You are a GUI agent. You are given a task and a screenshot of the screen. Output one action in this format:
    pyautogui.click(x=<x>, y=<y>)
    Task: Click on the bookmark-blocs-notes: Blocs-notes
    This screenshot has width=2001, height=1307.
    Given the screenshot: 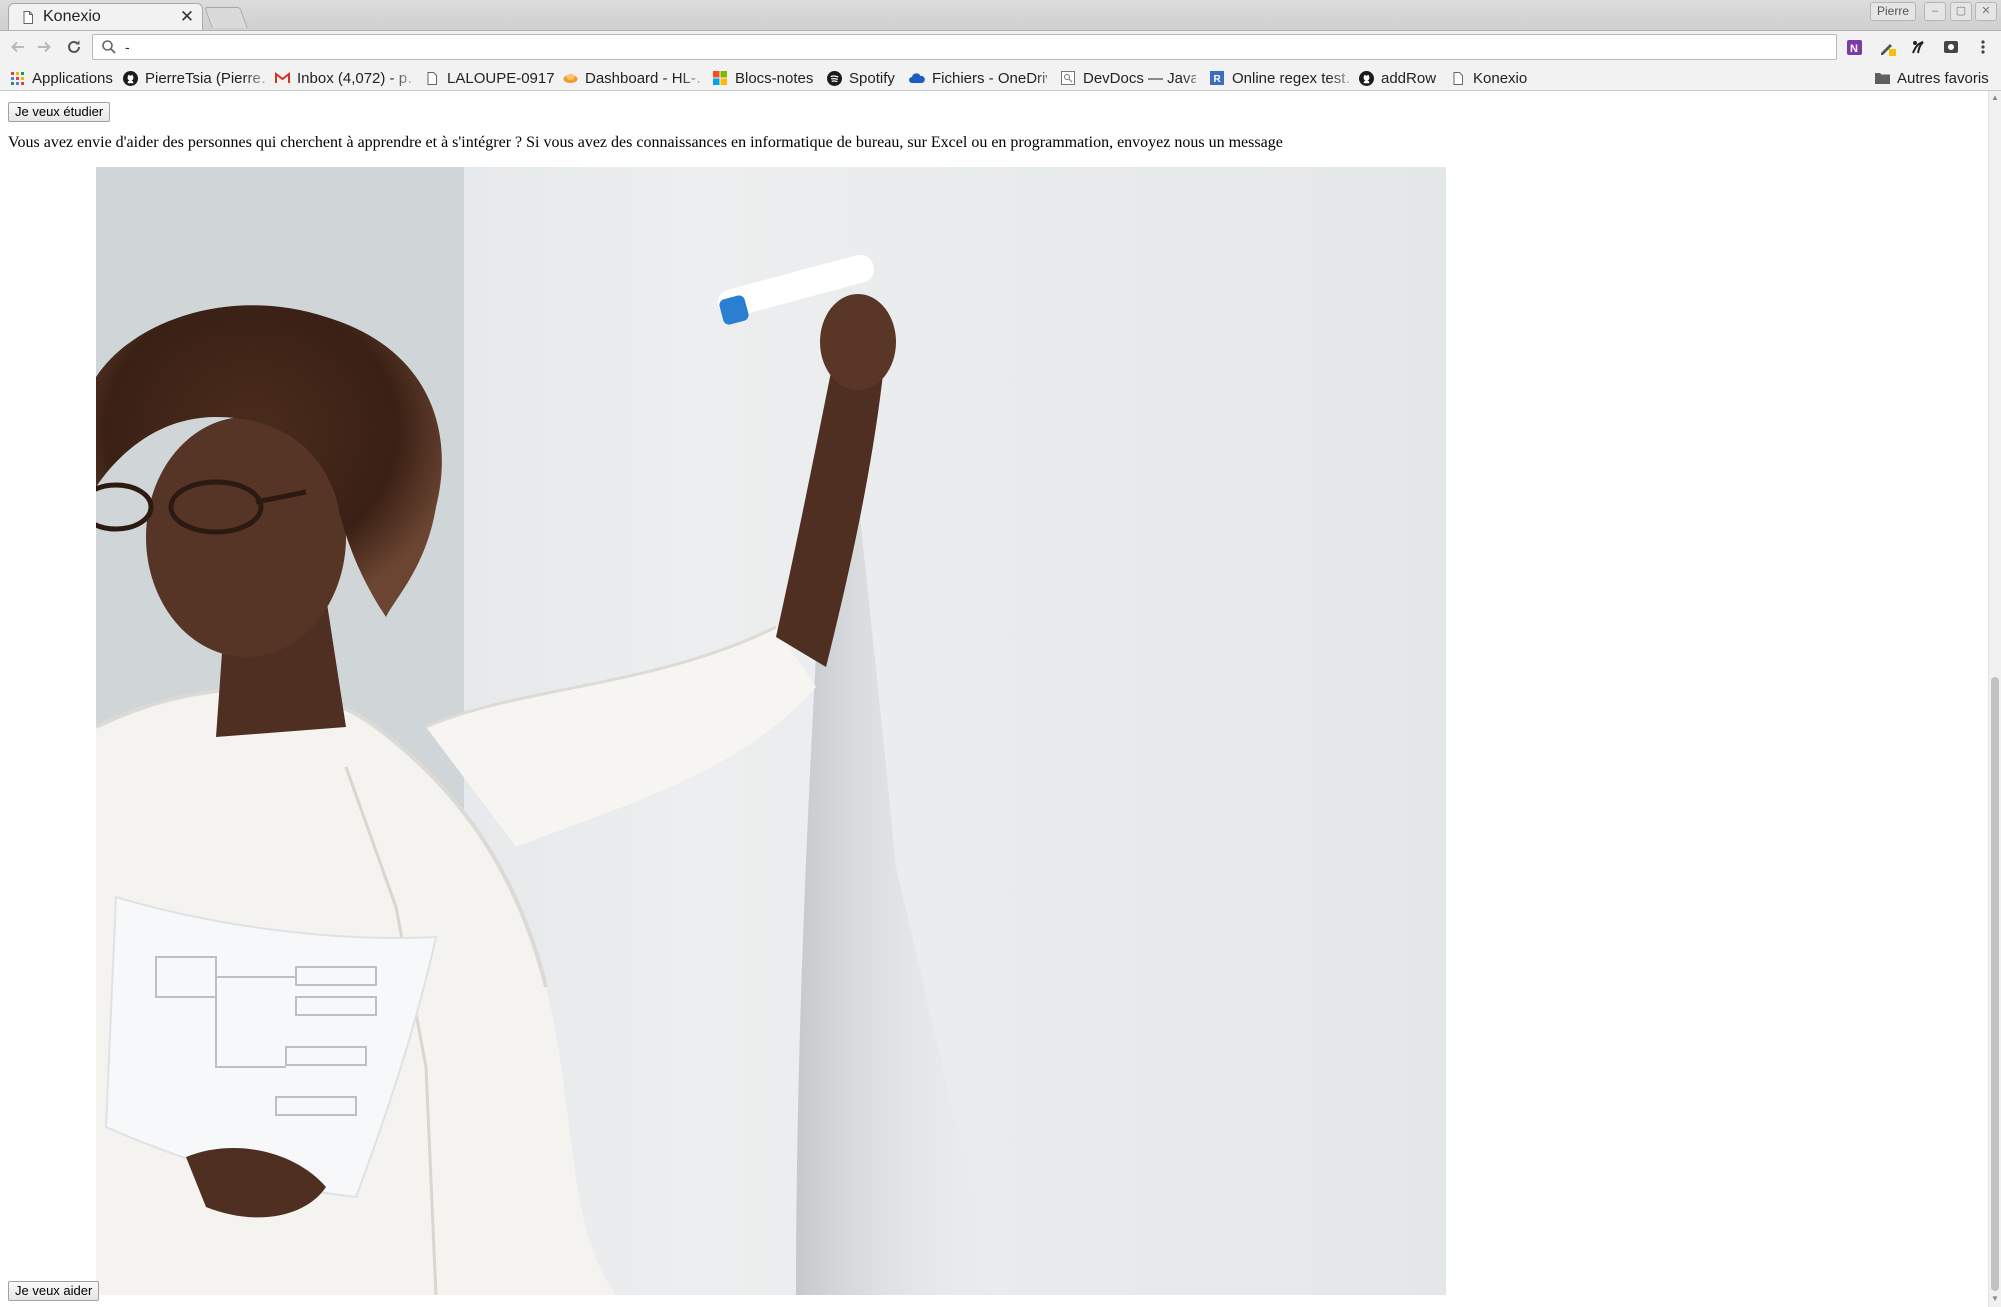 What is the action you would take?
    pyautogui.click(x=762, y=78)
    